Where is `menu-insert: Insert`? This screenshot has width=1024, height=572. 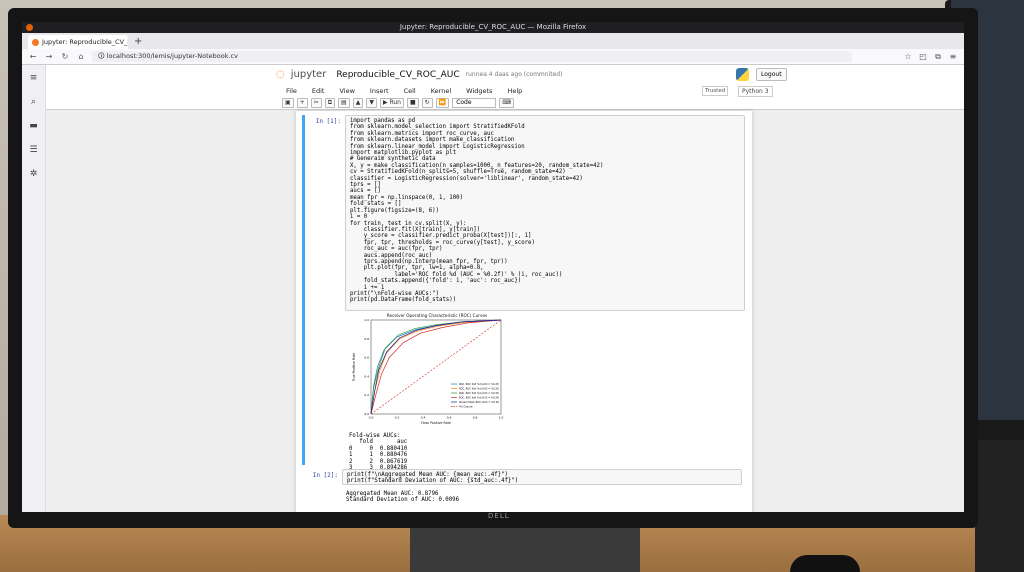 menu-insert: Insert is located at coordinates (379, 91).